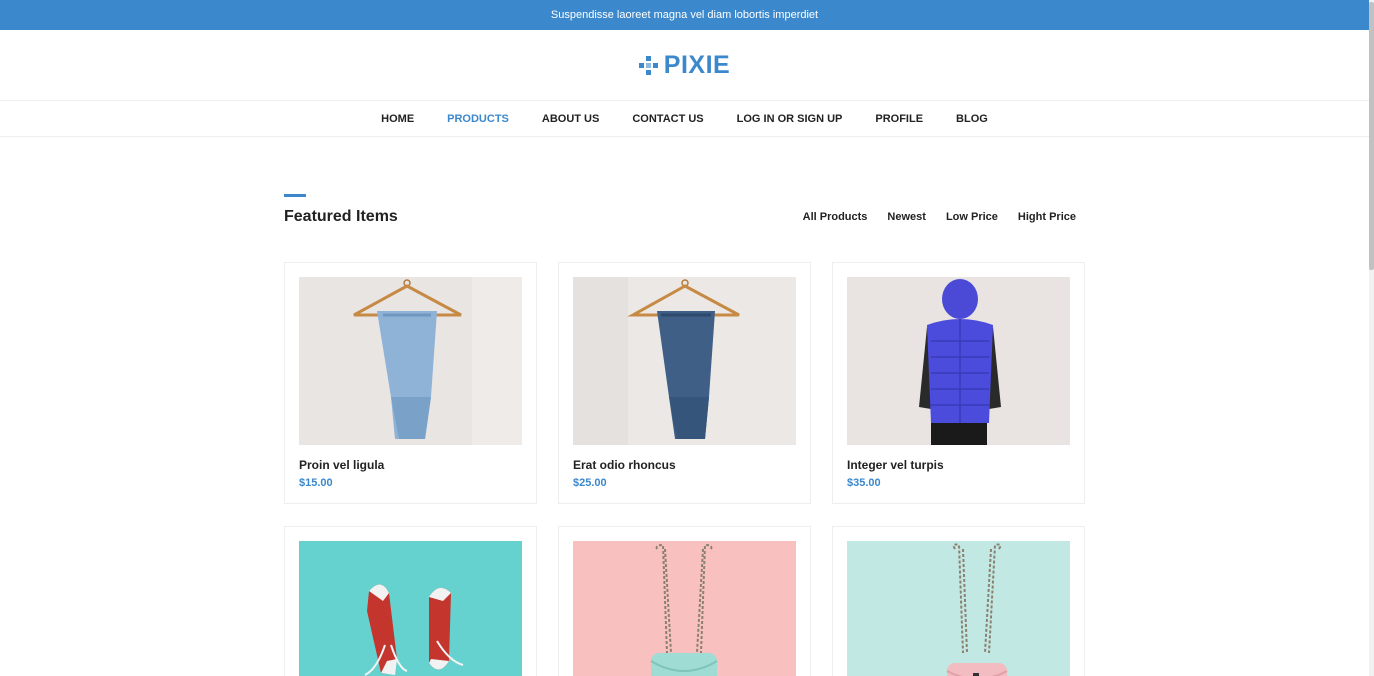 The height and width of the screenshot is (676, 1374). I want to click on nav-contact-us: CONTACT US, so click(667, 119).